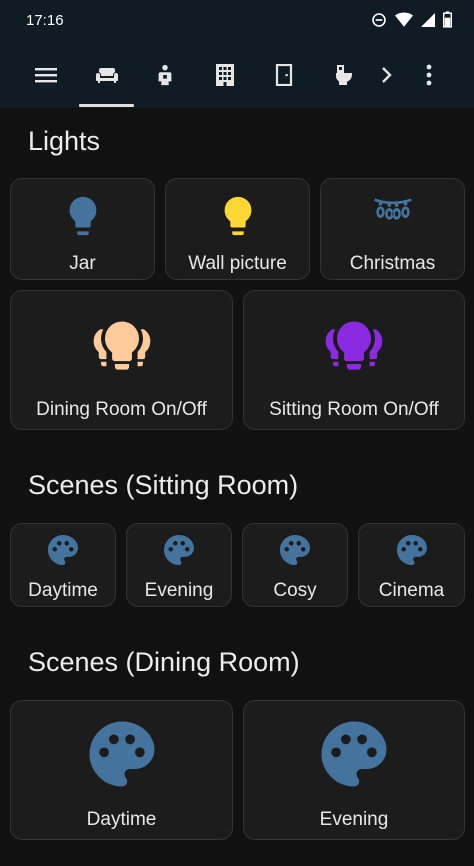 The image size is (474, 866). What do you see at coordinates (447, 19) in the screenshot?
I see `battery-icon` at bounding box center [447, 19].